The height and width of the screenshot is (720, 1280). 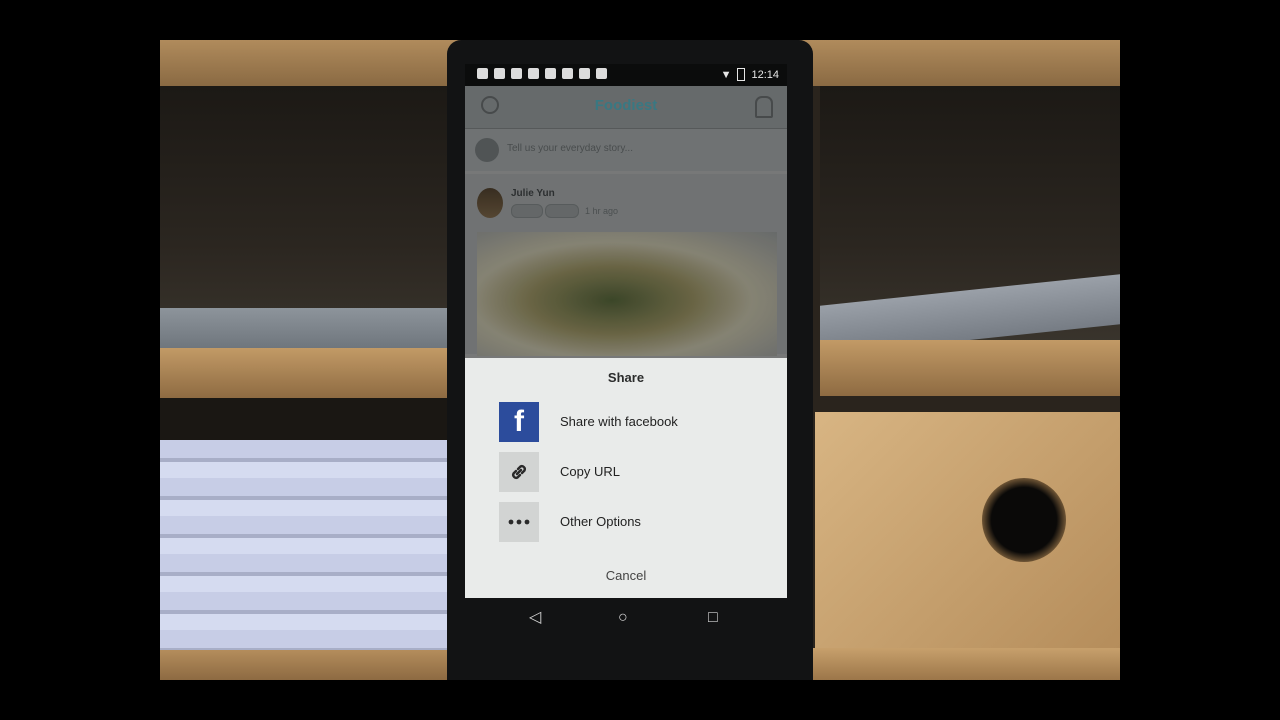 What do you see at coordinates (519, 472) in the screenshot?
I see `link-icon` at bounding box center [519, 472].